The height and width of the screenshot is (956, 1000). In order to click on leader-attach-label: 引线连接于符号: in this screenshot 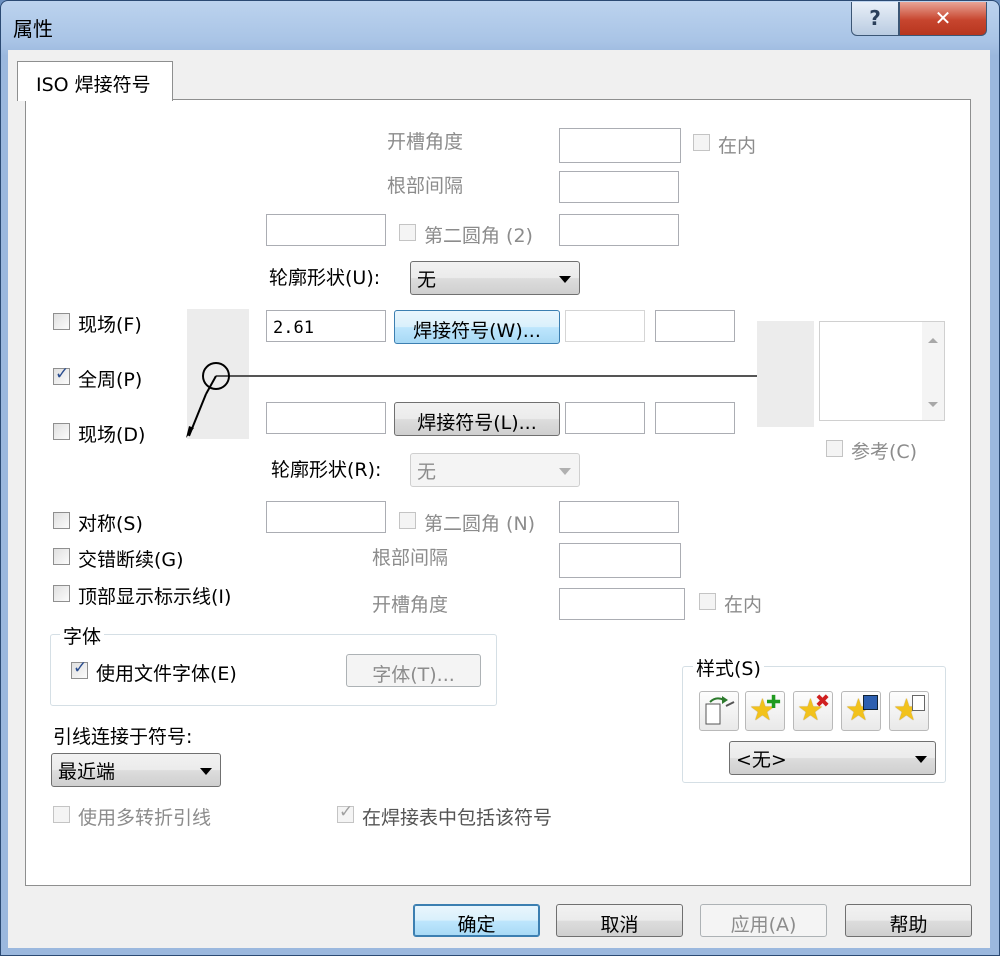, I will do `click(123, 737)`.